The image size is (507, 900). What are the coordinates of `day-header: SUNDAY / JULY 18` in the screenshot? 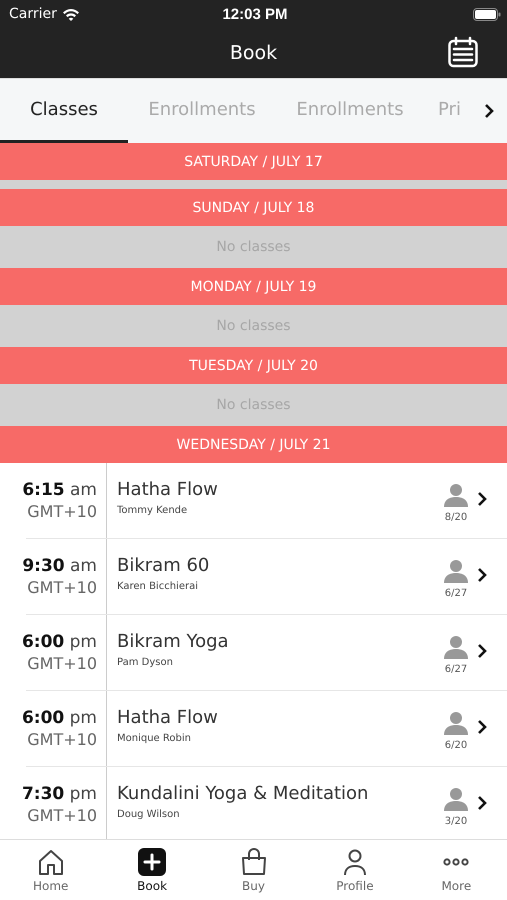 It's located at (253, 207).